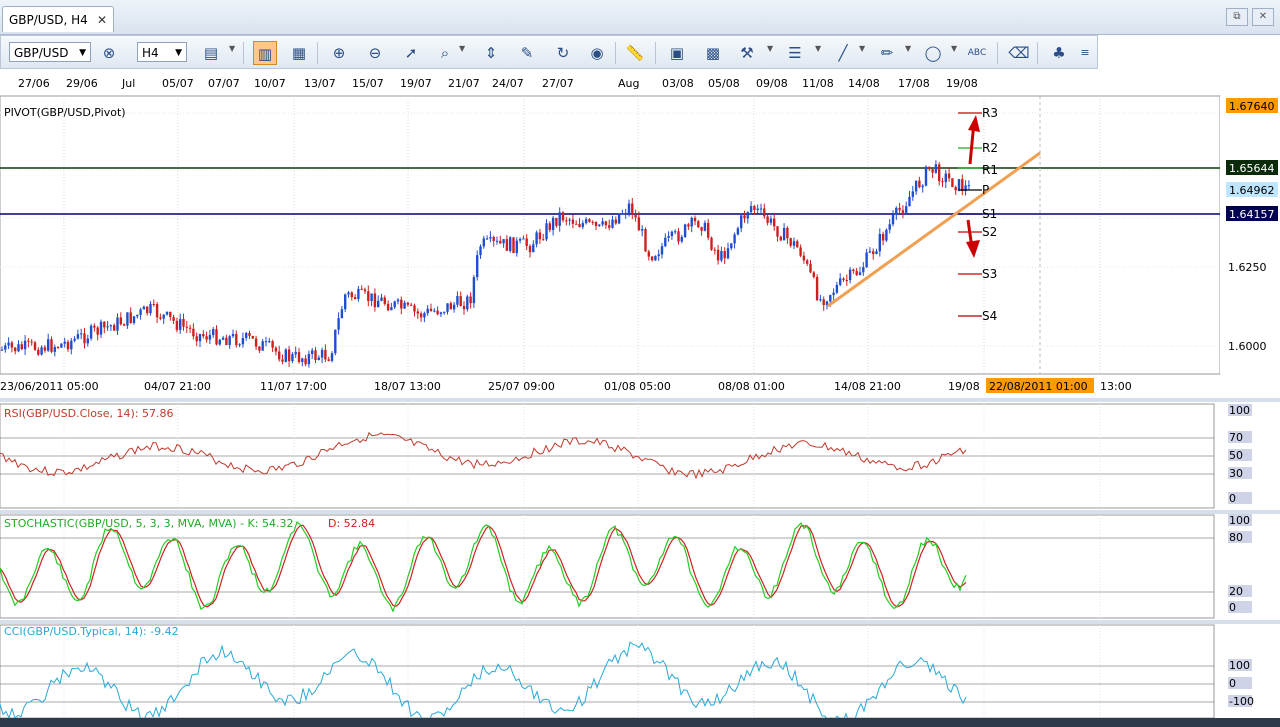  What do you see at coordinates (50, 52) in the screenshot?
I see `symbol-select: GBP/USD ▼` at bounding box center [50, 52].